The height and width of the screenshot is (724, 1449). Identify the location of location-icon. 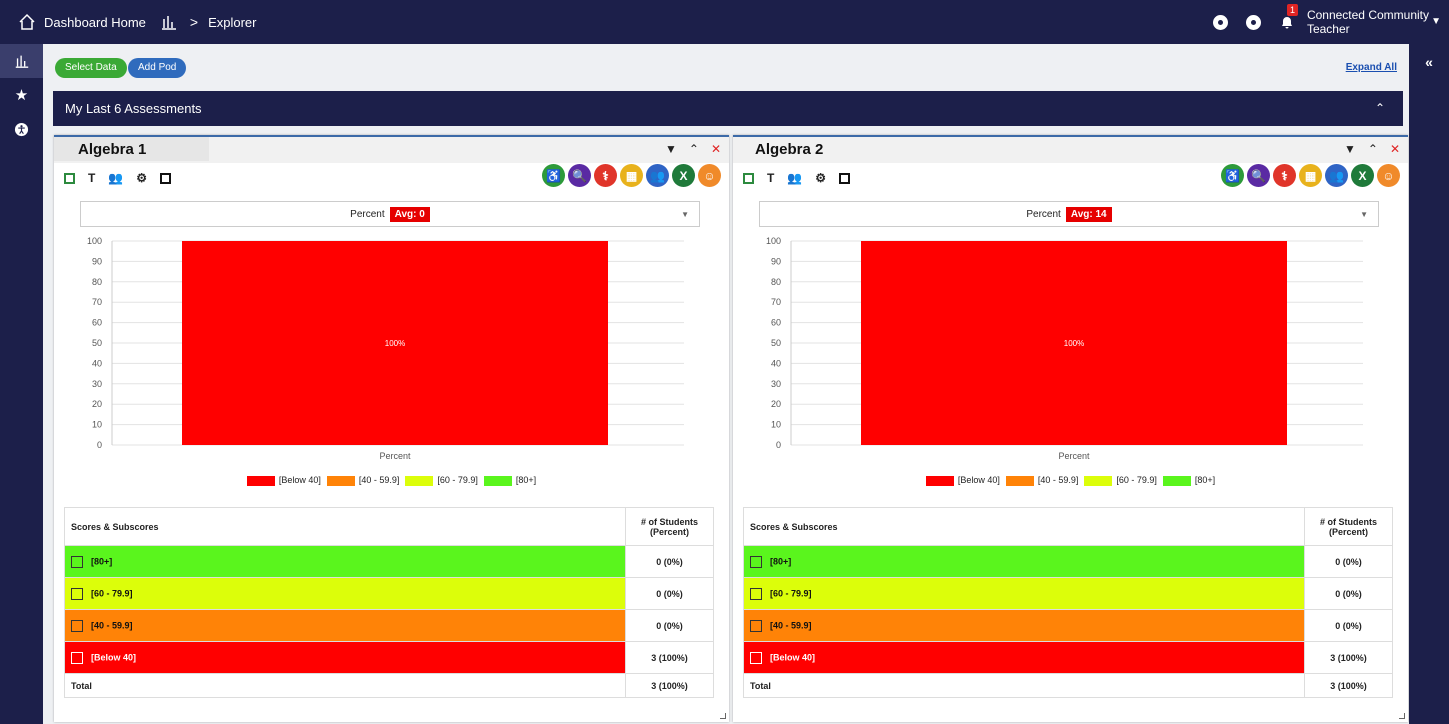
(1253, 22).